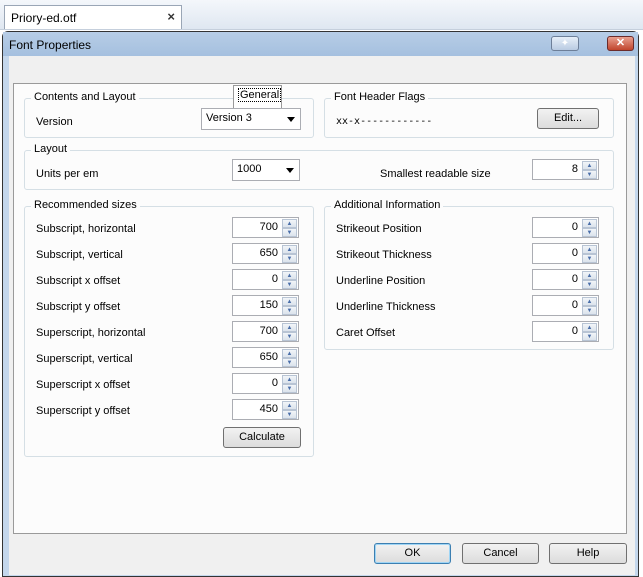 The height and width of the screenshot is (577, 643). What do you see at coordinates (67, 174) in the screenshot?
I see `units-per-em-label: Units per em` at bounding box center [67, 174].